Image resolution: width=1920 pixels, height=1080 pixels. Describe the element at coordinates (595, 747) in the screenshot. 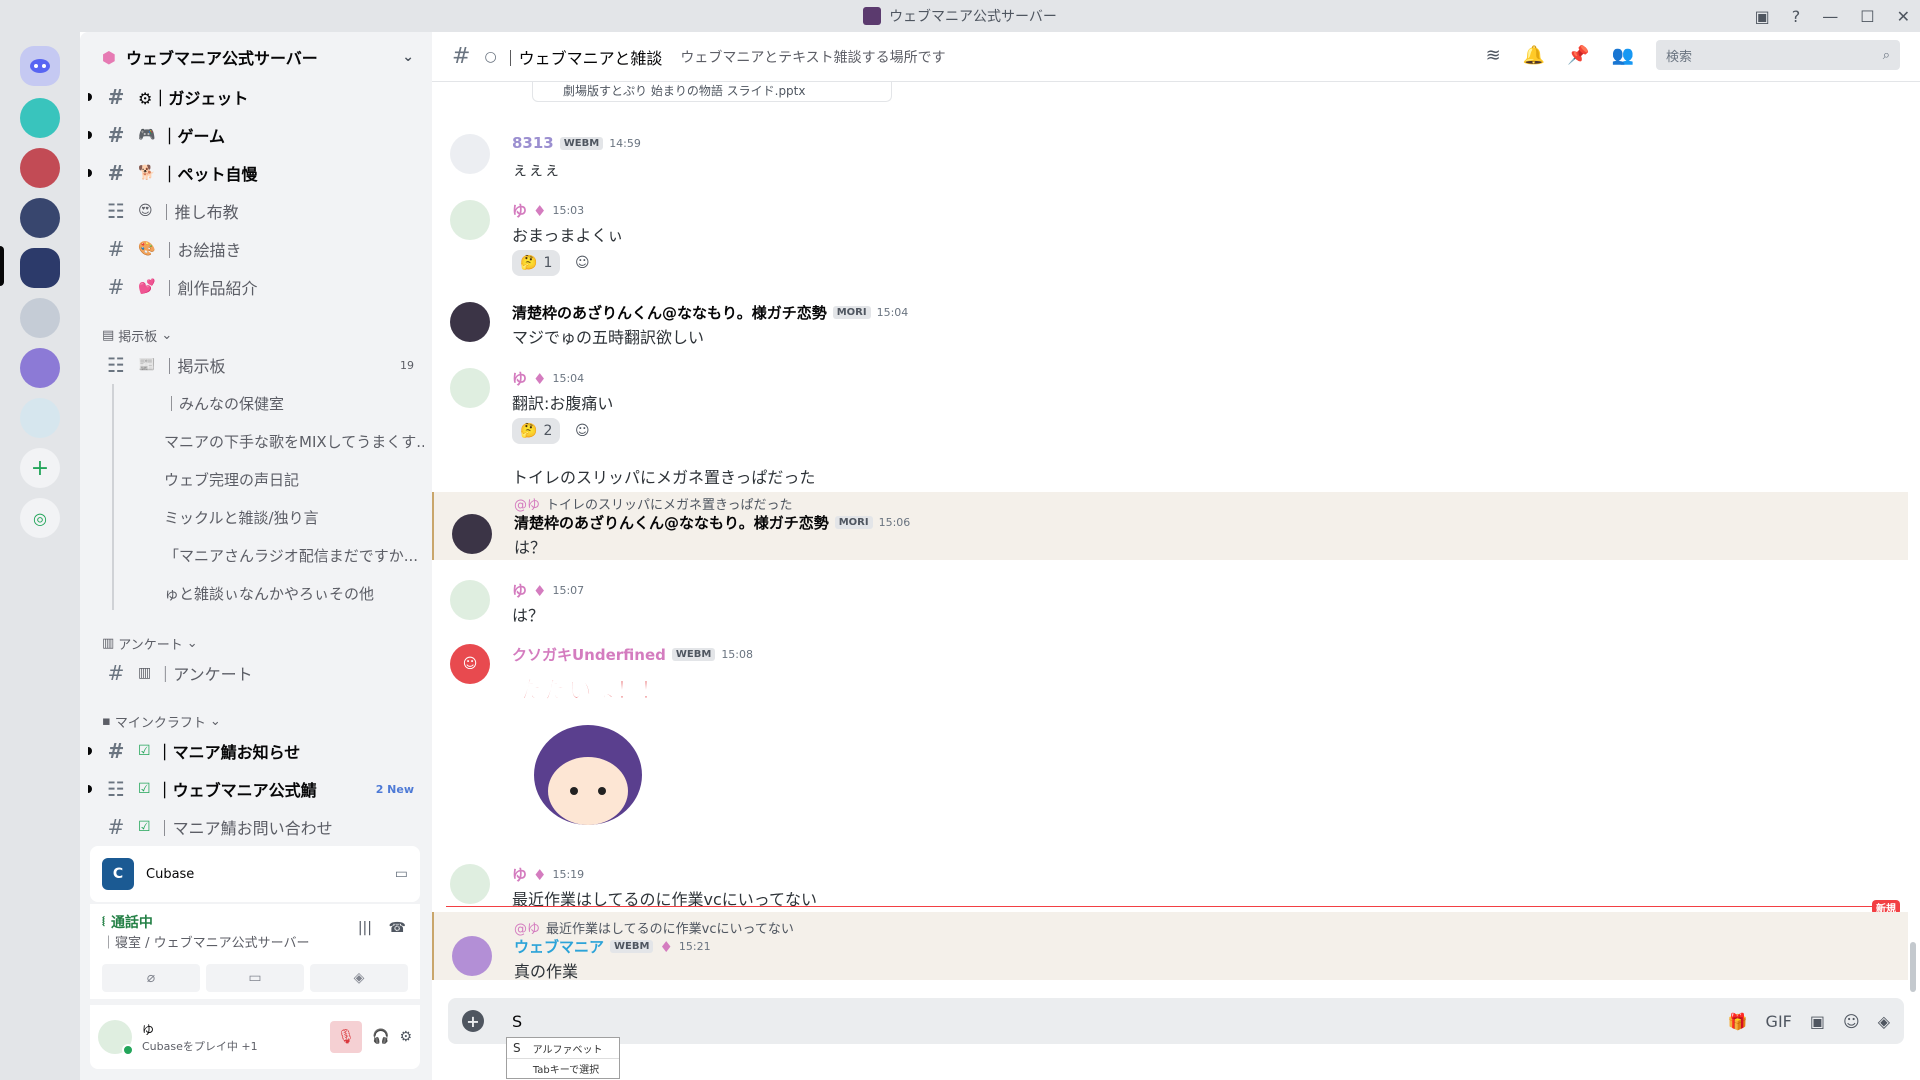

I see `sticker-image: ただいま！！` at that location.